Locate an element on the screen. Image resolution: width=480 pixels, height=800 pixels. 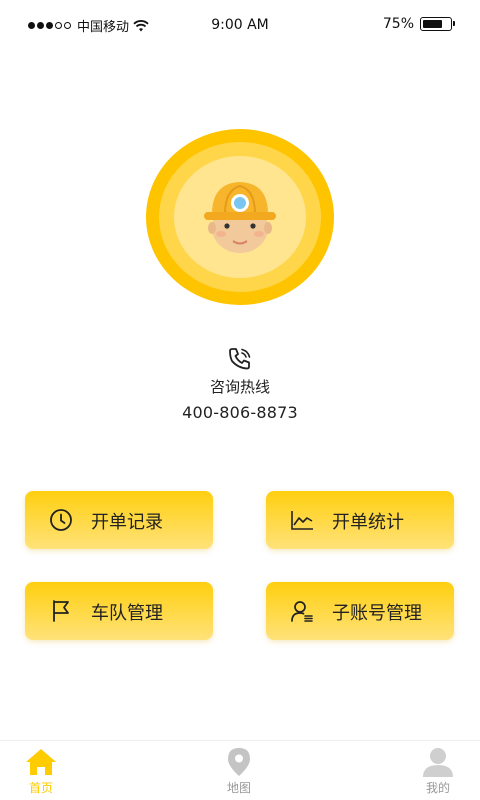
phone-icon is located at coordinates (240, 359).